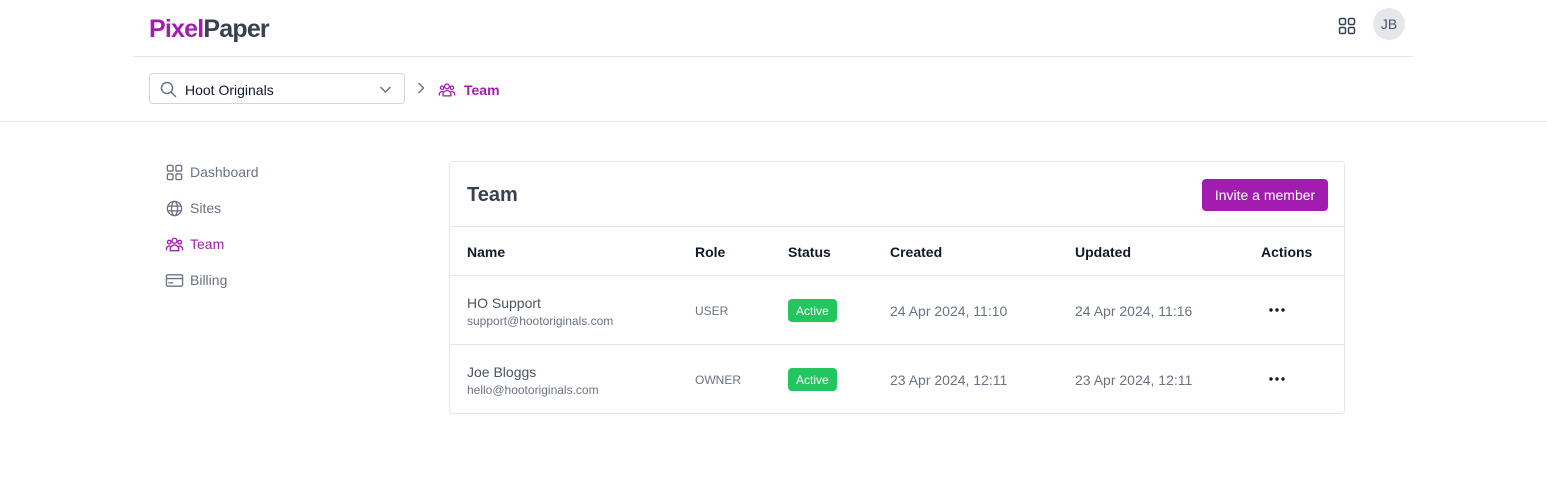 The height and width of the screenshot is (490, 1547). Describe the element at coordinates (229, 90) in the screenshot. I see `organization-selector-value: Hoot Originals` at that location.